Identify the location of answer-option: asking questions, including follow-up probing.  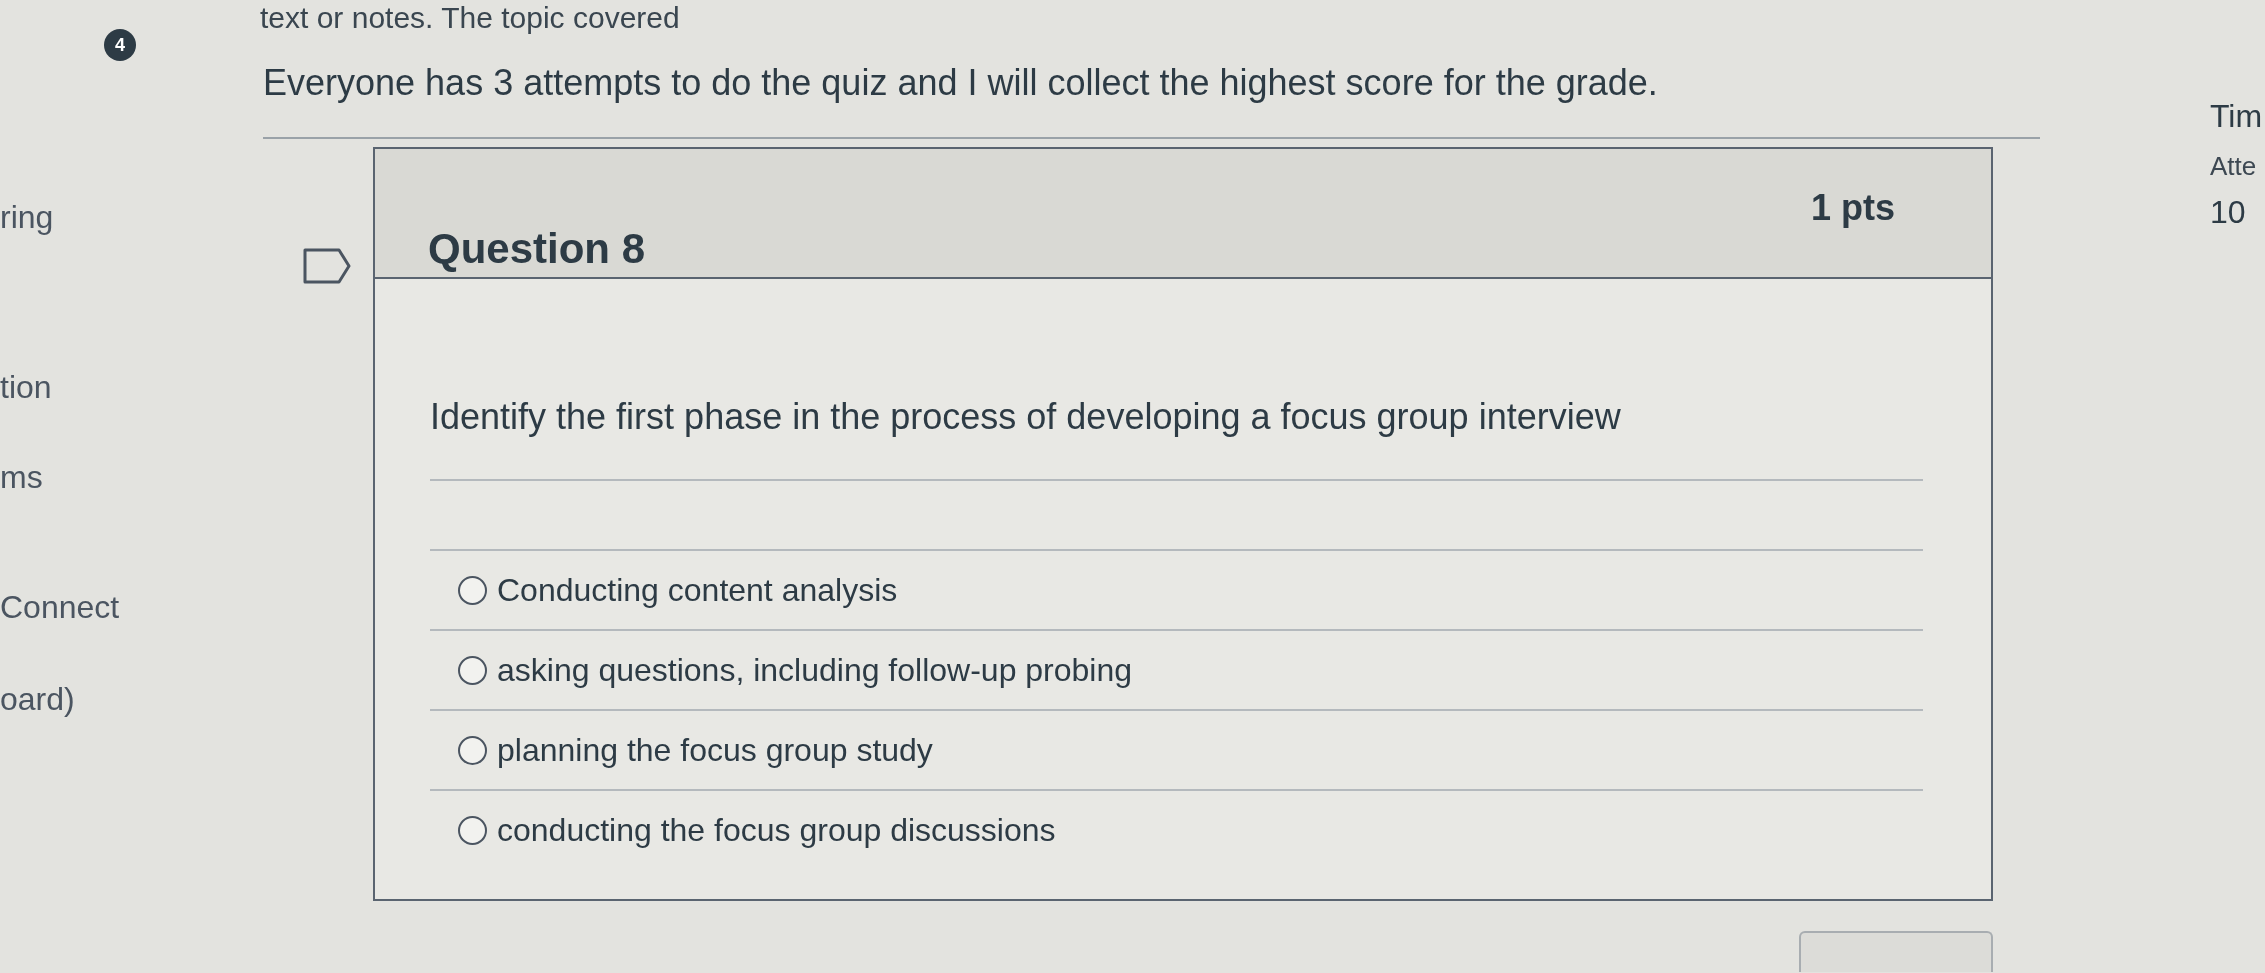
(1176, 669).